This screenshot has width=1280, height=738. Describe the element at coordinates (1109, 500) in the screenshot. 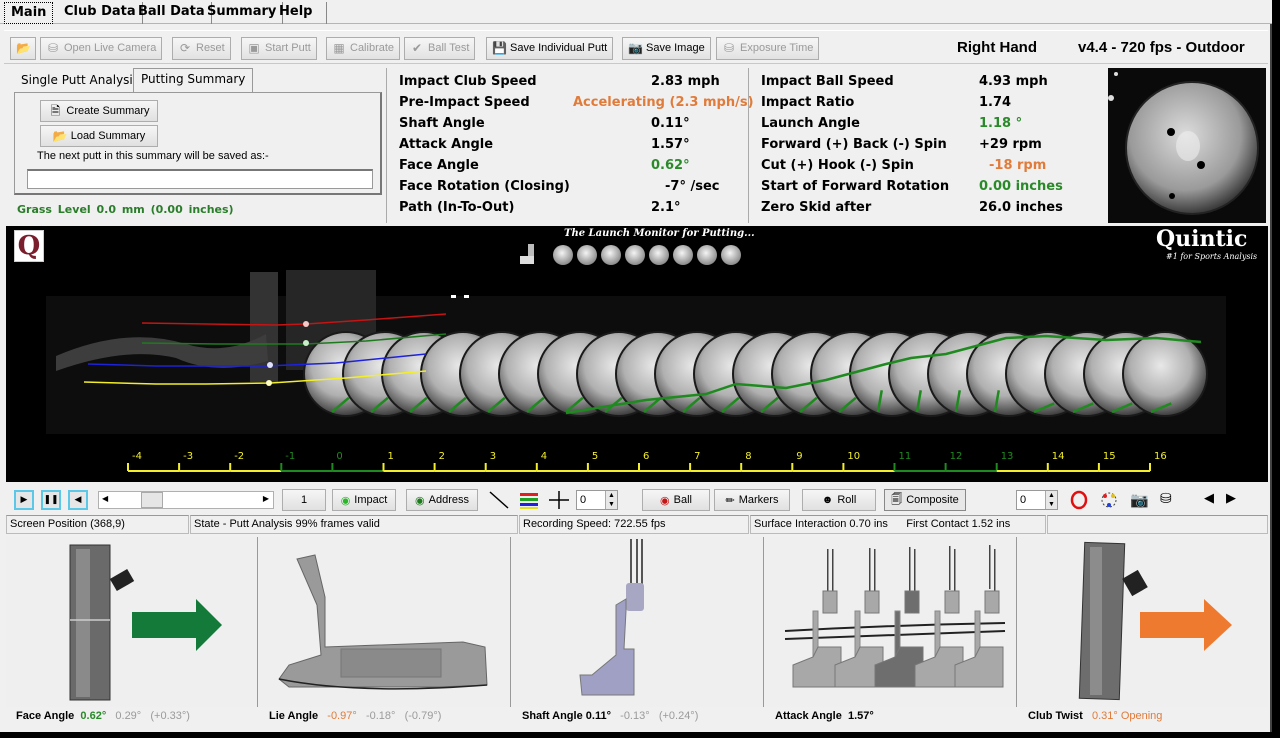

I see `ball-dots-icon` at that location.